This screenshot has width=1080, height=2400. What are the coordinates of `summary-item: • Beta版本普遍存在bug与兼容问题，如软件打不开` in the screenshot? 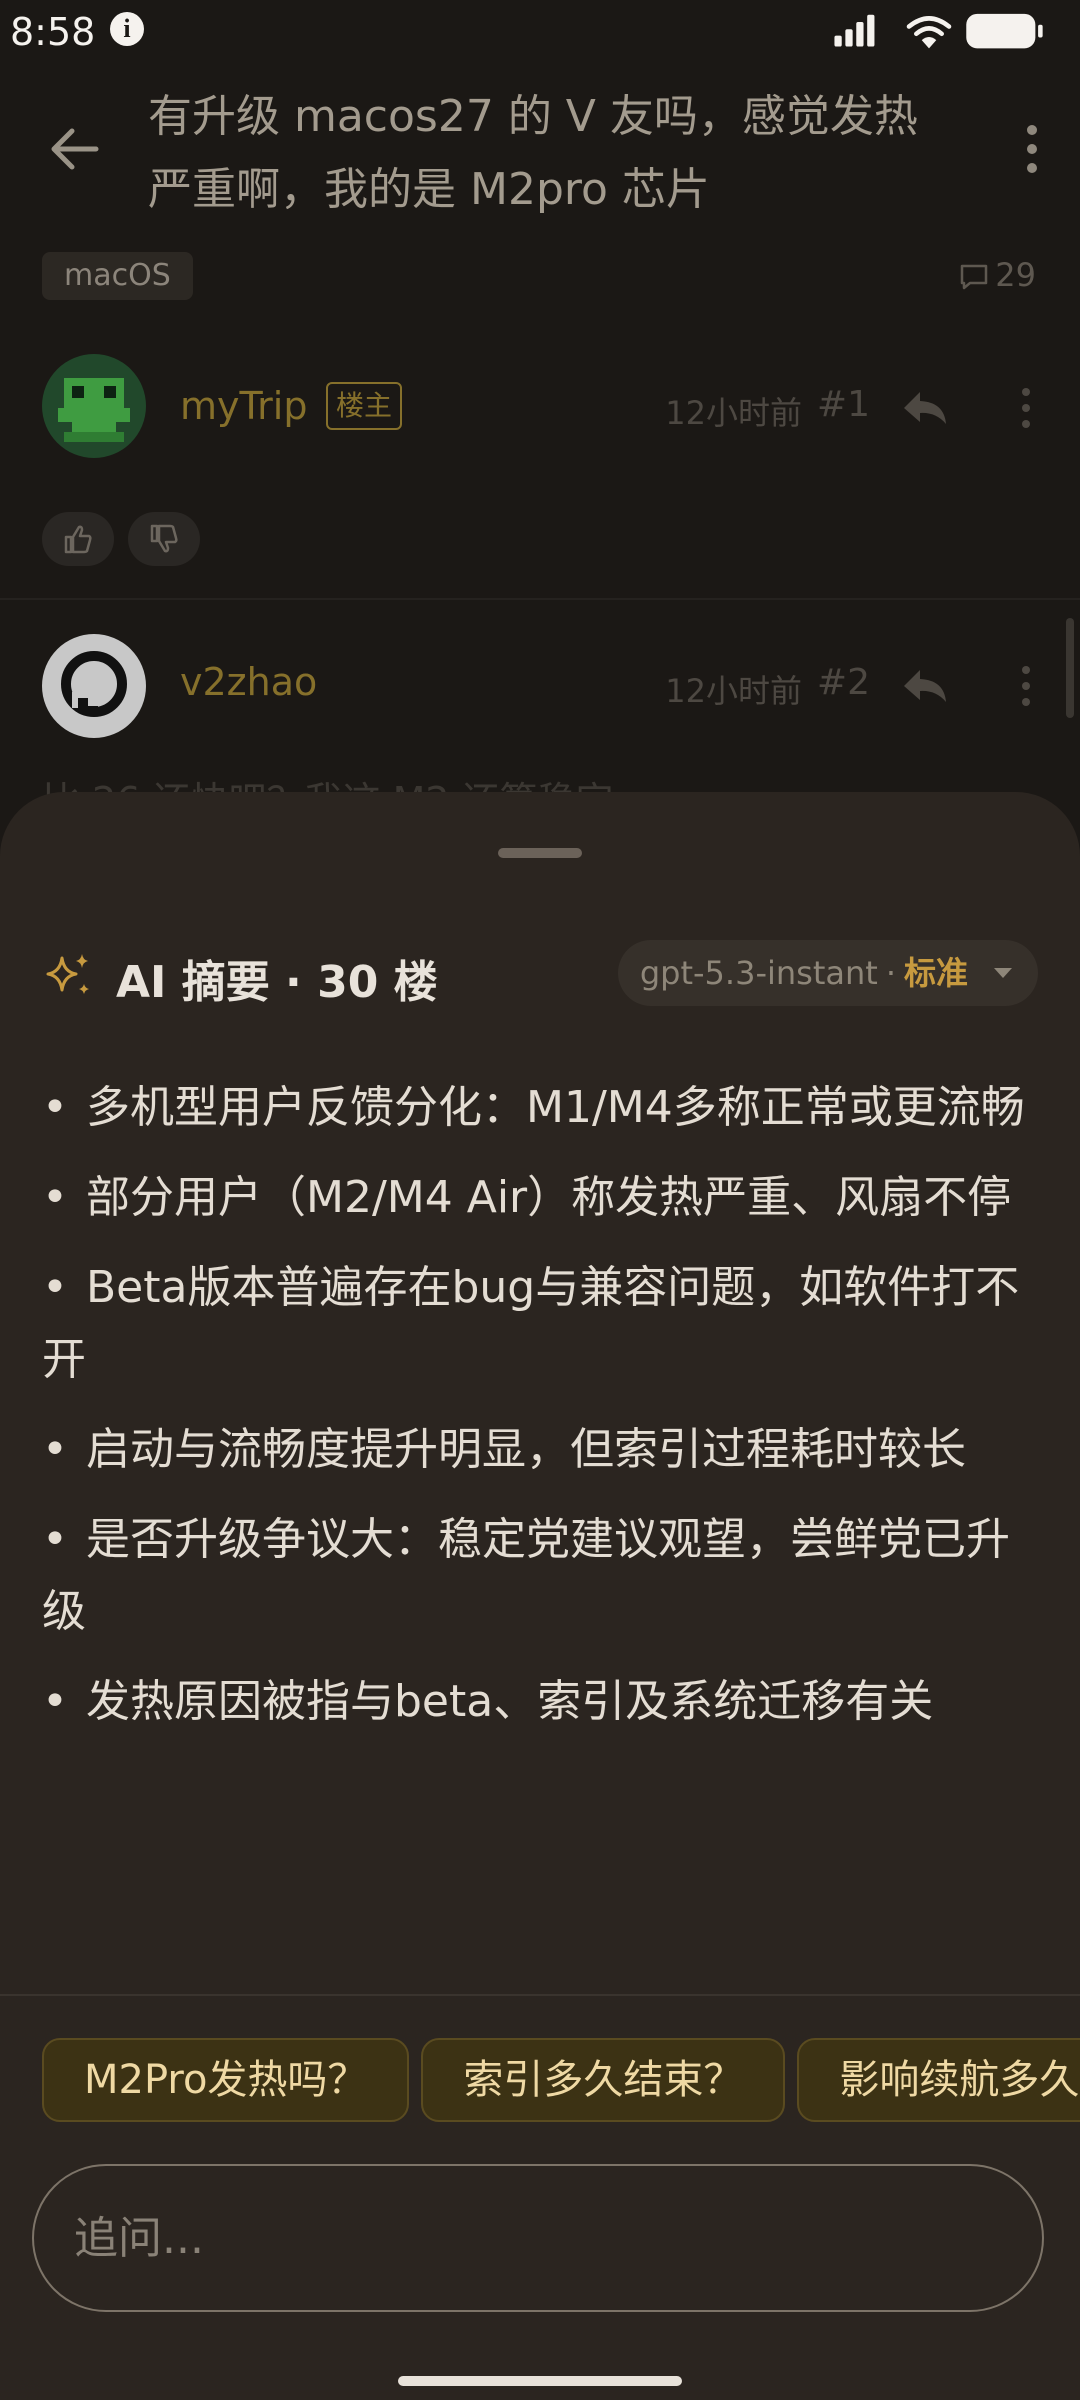 It's located at (542, 1324).